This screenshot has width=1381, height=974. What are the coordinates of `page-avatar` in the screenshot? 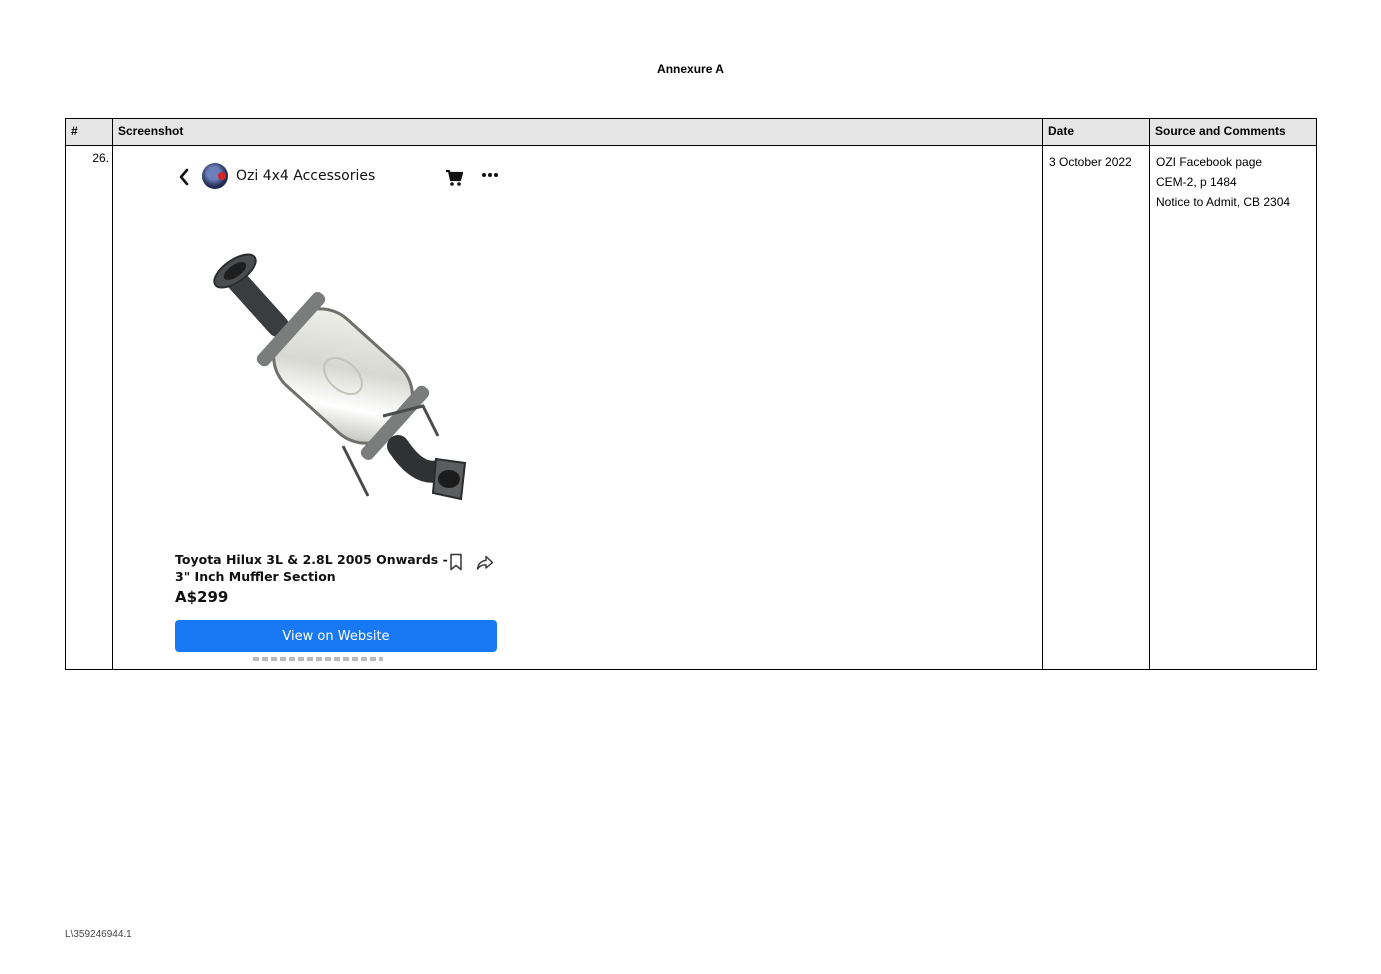 It's located at (215, 176).